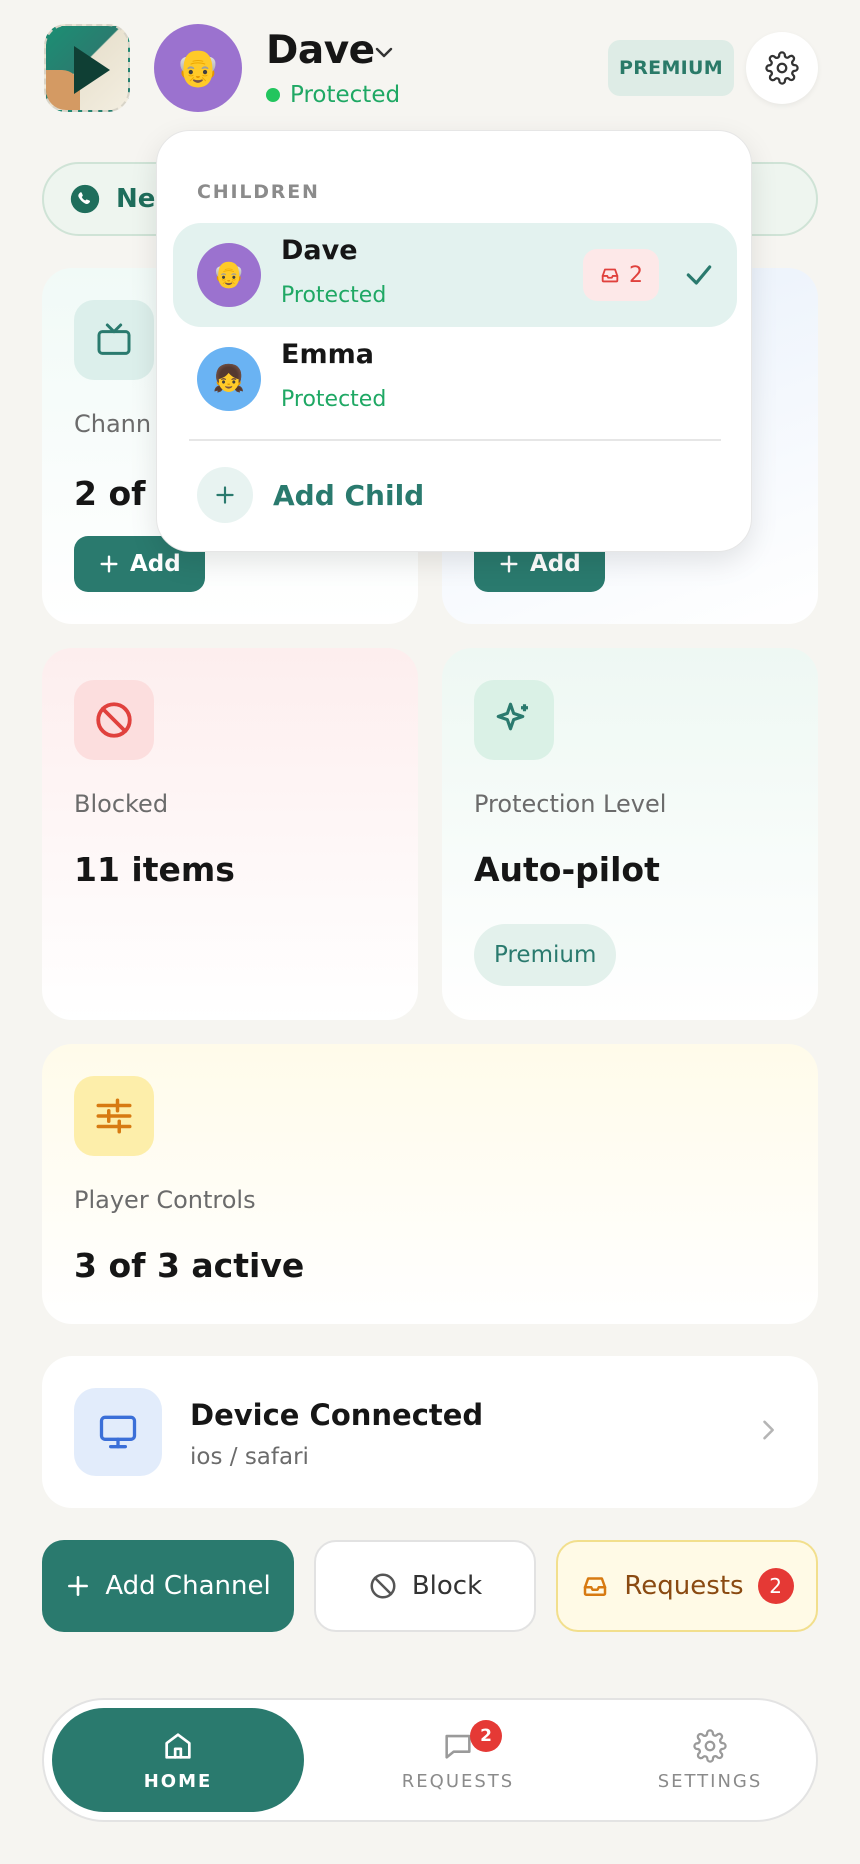  I want to click on block-button: Block, so click(425, 1586).